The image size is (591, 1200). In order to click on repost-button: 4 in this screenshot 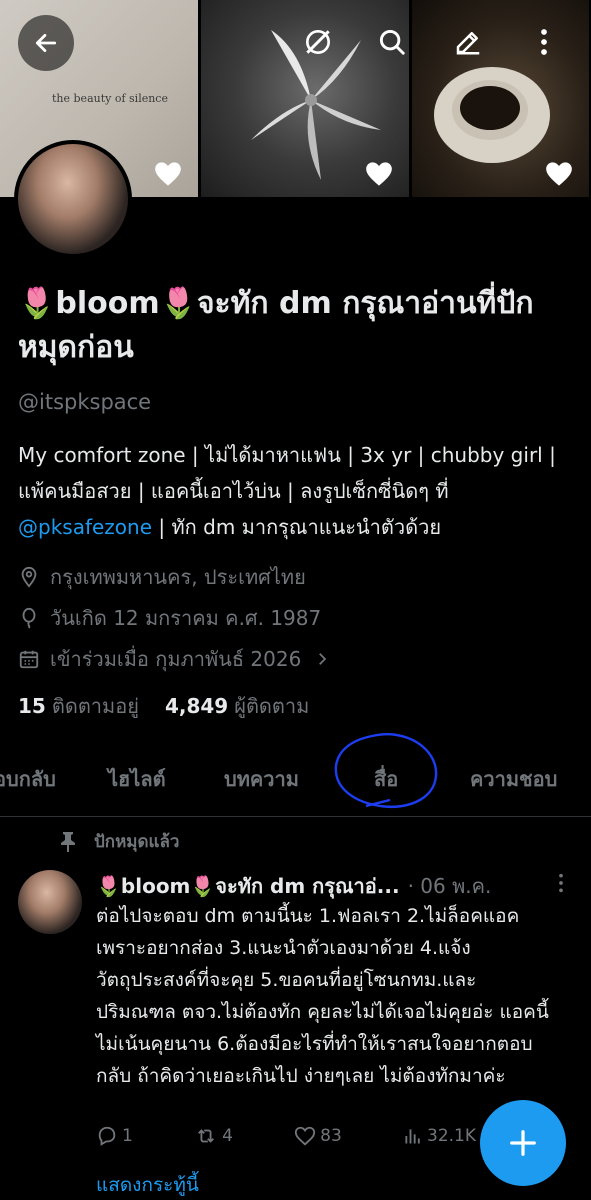, I will do `click(213, 1136)`.